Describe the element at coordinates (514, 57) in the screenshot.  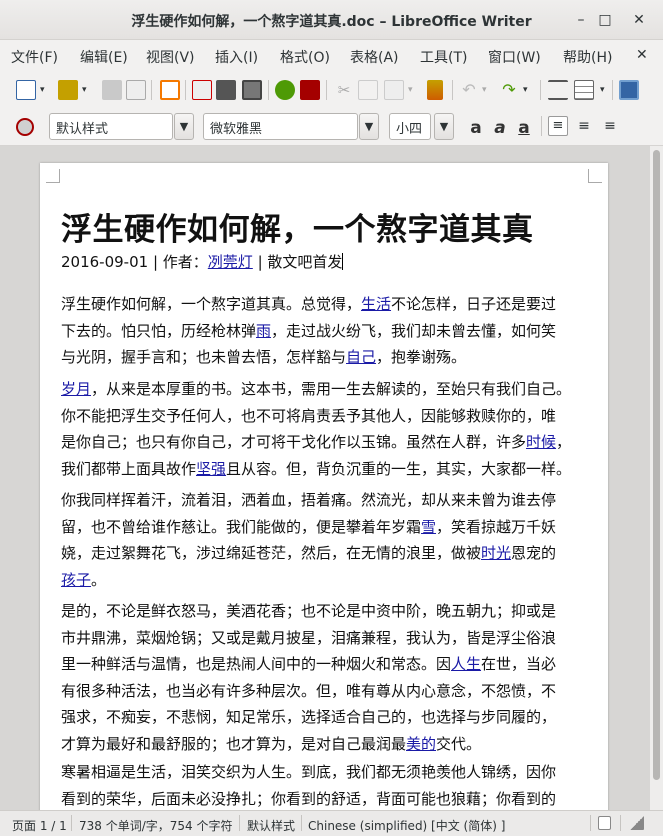
I see `menu-window: 窗口(W)` at that location.